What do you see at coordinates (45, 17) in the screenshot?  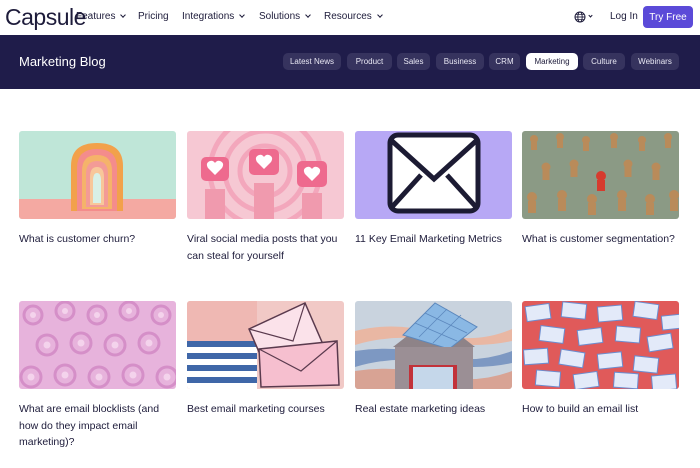 I see `logo: Capsule` at bounding box center [45, 17].